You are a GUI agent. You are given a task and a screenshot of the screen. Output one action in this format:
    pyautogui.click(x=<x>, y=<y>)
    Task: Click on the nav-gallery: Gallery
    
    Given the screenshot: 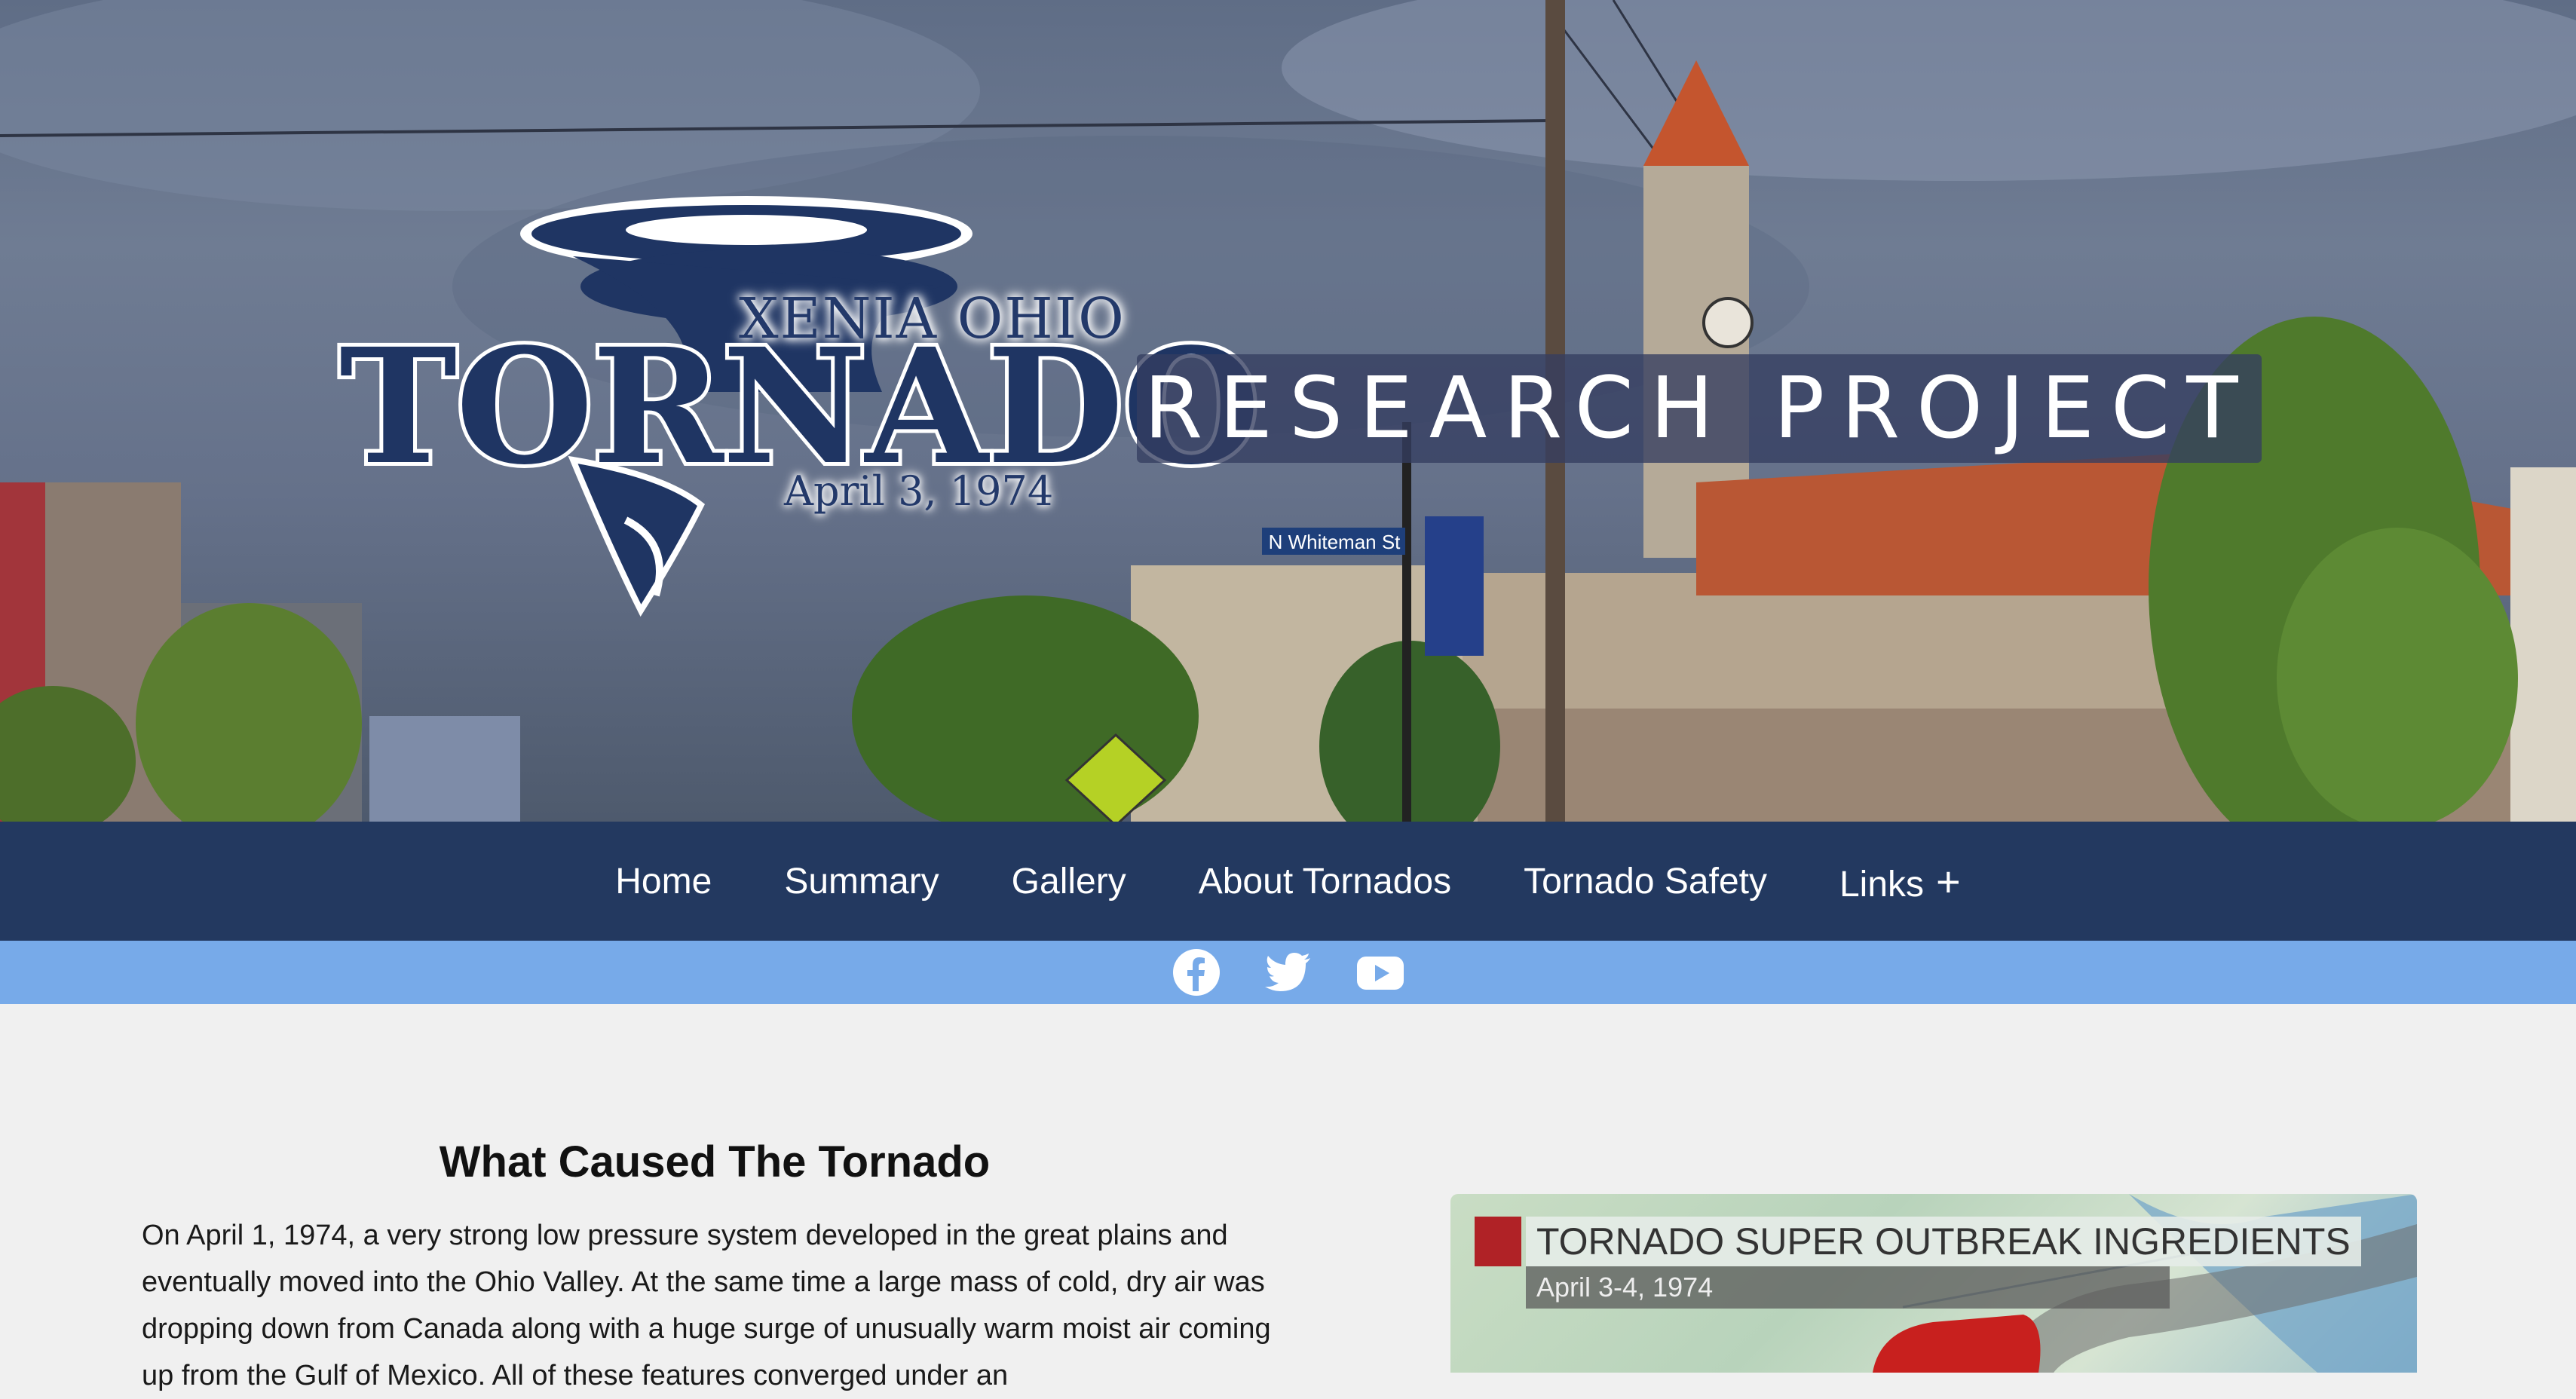 What is the action you would take?
    pyautogui.click(x=1069, y=881)
    